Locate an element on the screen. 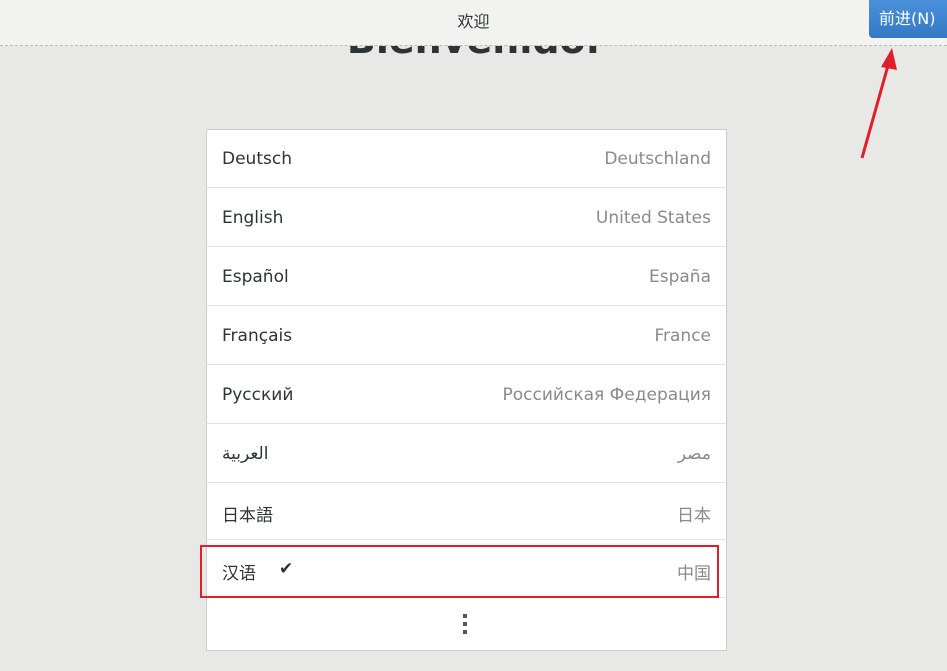 The width and height of the screenshot is (947, 671). annotation-arrow is located at coordinates (878, 103).